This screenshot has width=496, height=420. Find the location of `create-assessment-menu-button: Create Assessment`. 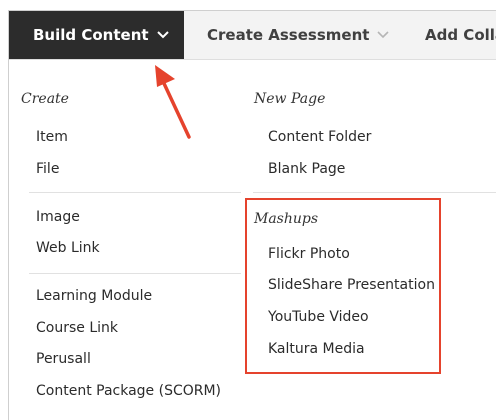

create-assessment-menu-button: Create Assessment is located at coordinates (298, 35).